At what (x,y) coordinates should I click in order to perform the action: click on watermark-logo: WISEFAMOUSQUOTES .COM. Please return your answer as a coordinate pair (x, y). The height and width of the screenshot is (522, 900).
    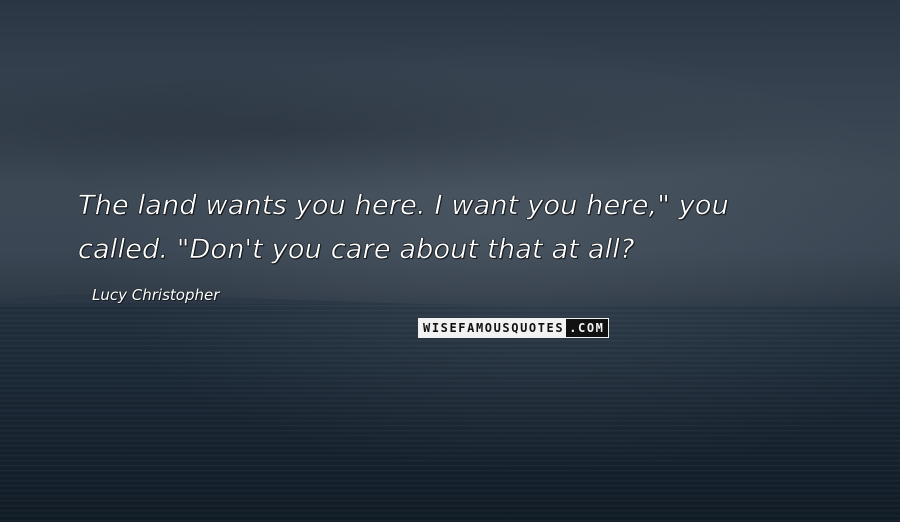
    Looking at the image, I should click on (513, 328).